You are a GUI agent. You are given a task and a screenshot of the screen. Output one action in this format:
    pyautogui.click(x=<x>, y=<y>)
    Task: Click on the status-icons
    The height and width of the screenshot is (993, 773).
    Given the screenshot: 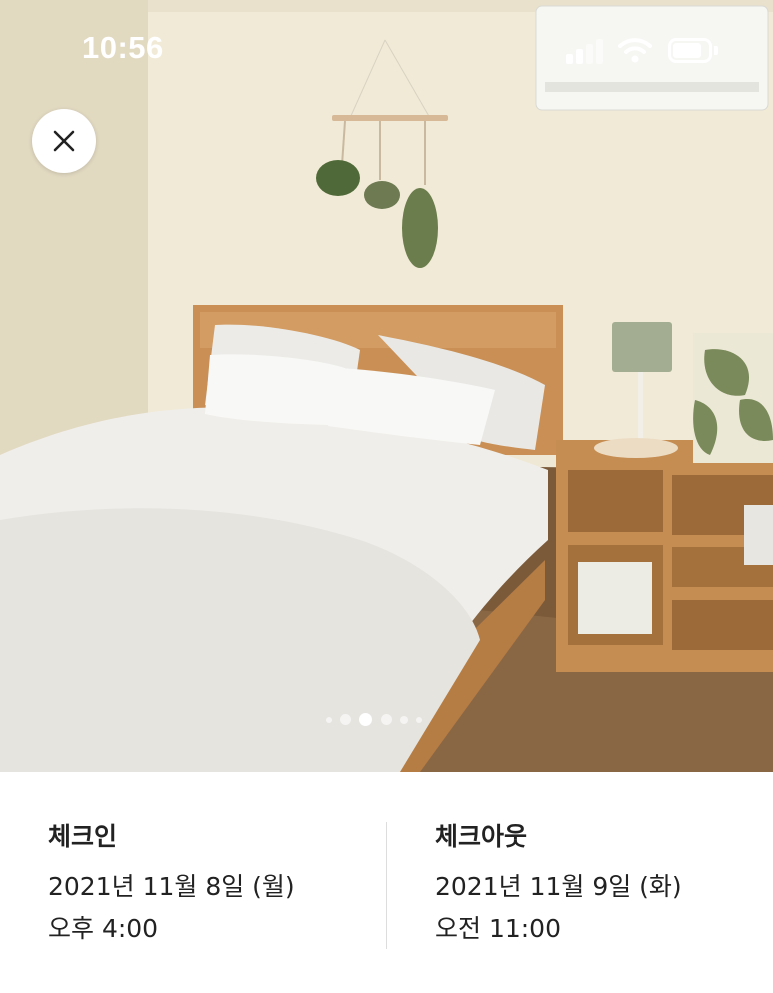 What is the action you would take?
    pyautogui.click(x=645, y=51)
    